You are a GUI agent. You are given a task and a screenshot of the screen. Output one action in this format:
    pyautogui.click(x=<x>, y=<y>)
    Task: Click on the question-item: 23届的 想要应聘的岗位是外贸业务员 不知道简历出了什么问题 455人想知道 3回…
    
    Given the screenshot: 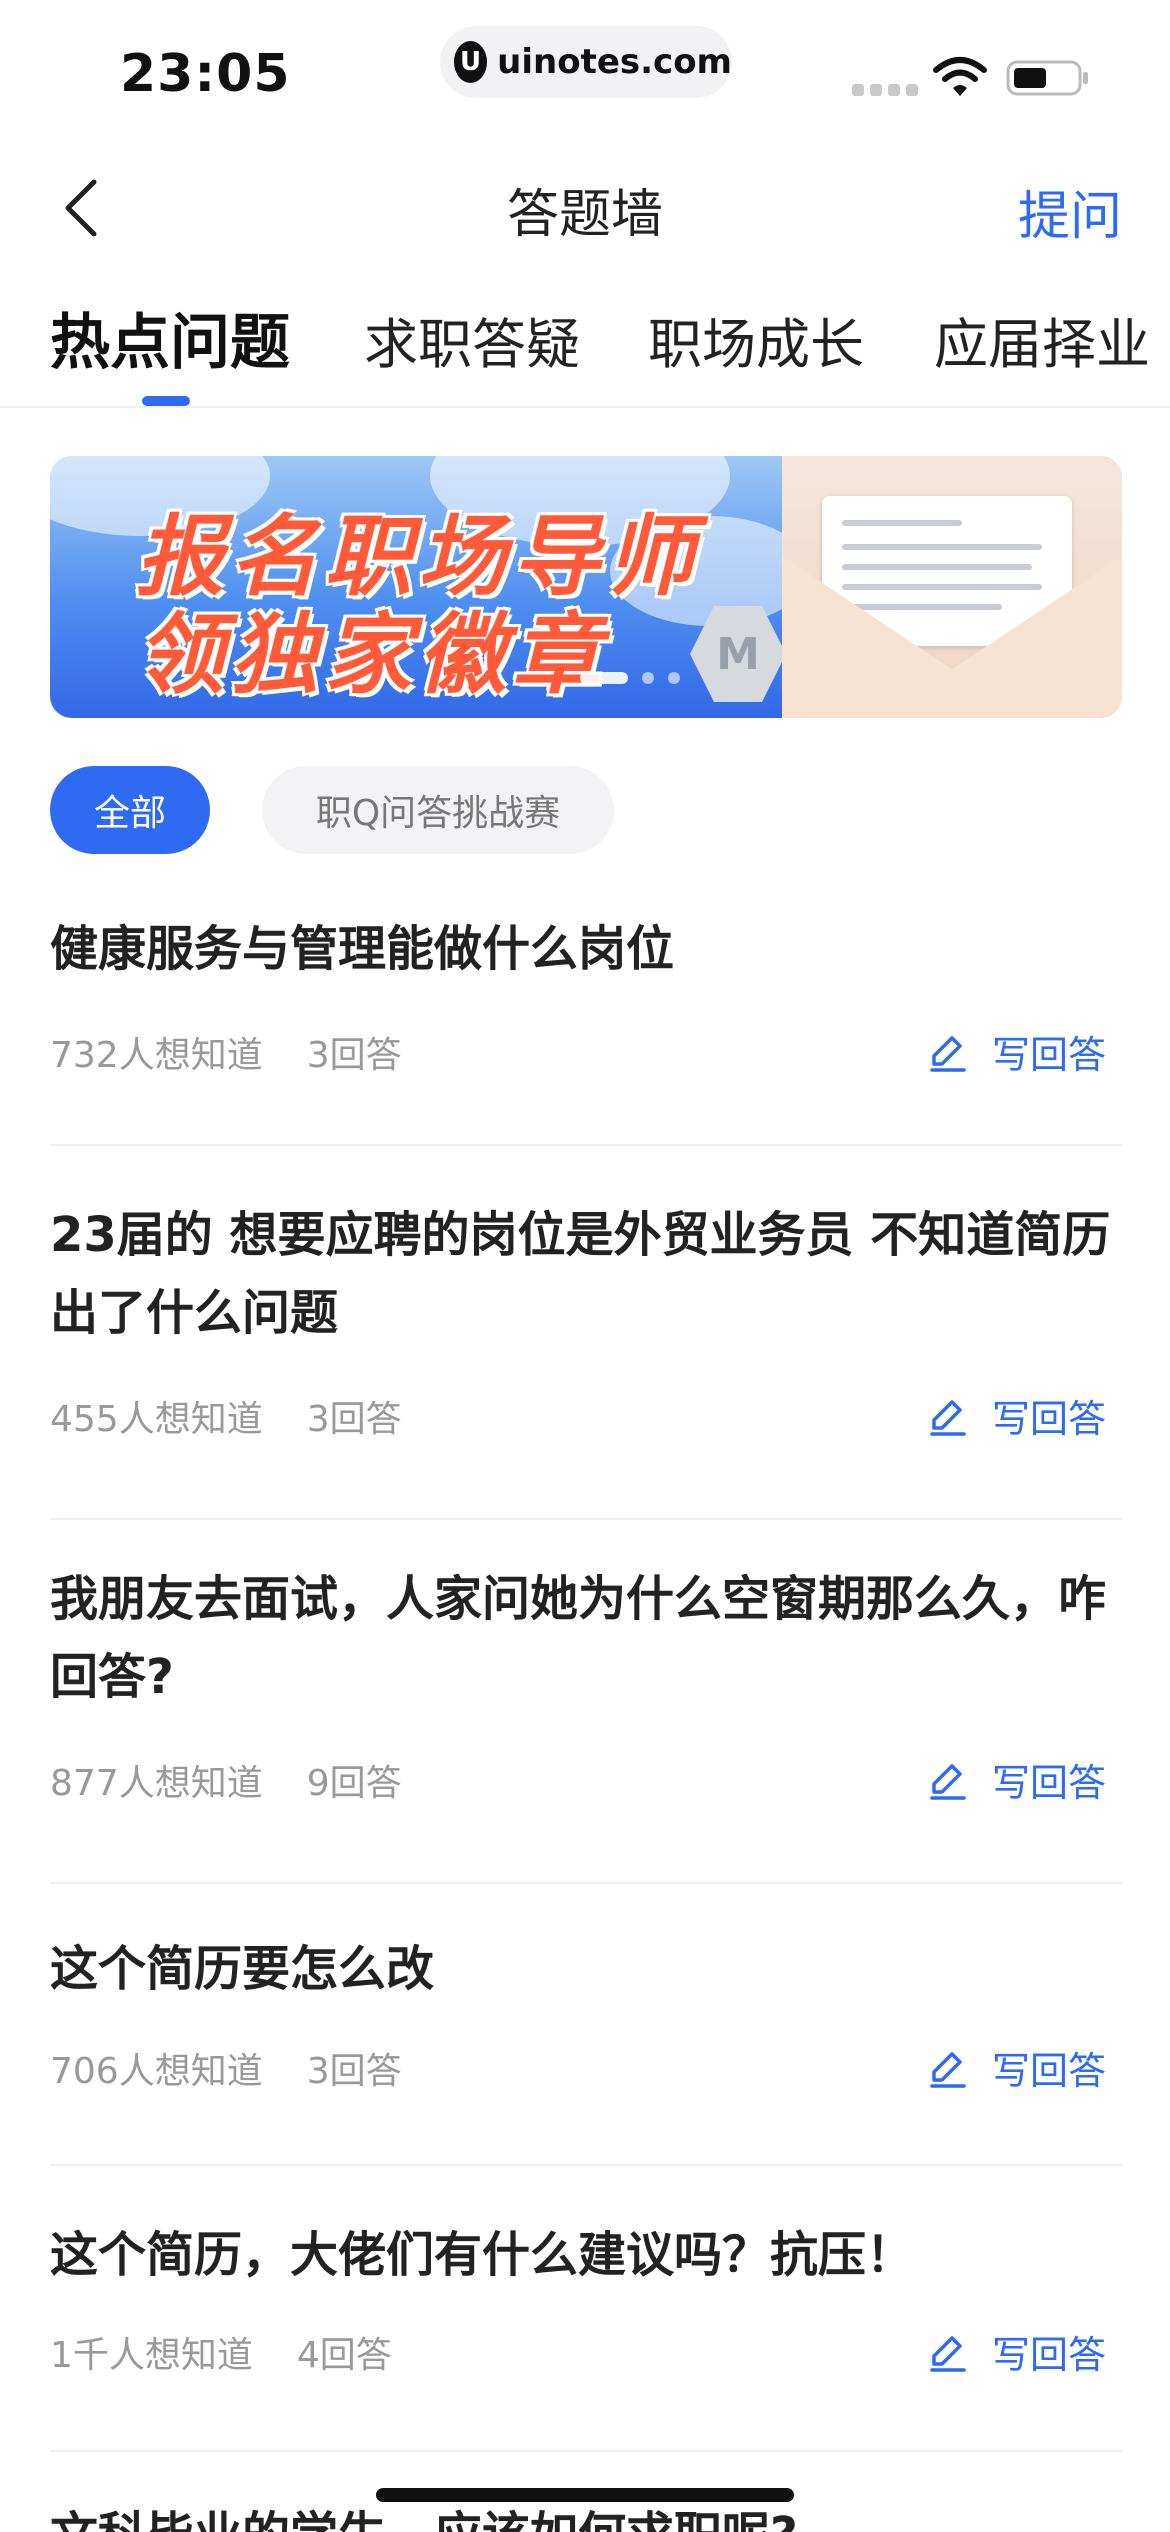 What is the action you would take?
    pyautogui.click(x=586, y=1358)
    